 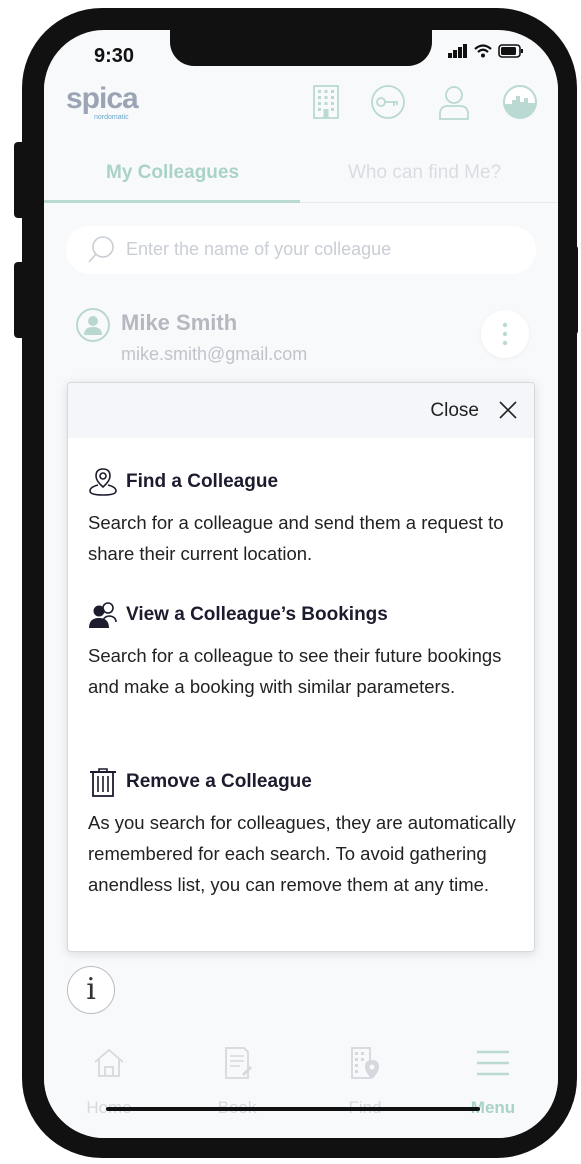 I want to click on section-title: Remove a Colleague, so click(x=219, y=781).